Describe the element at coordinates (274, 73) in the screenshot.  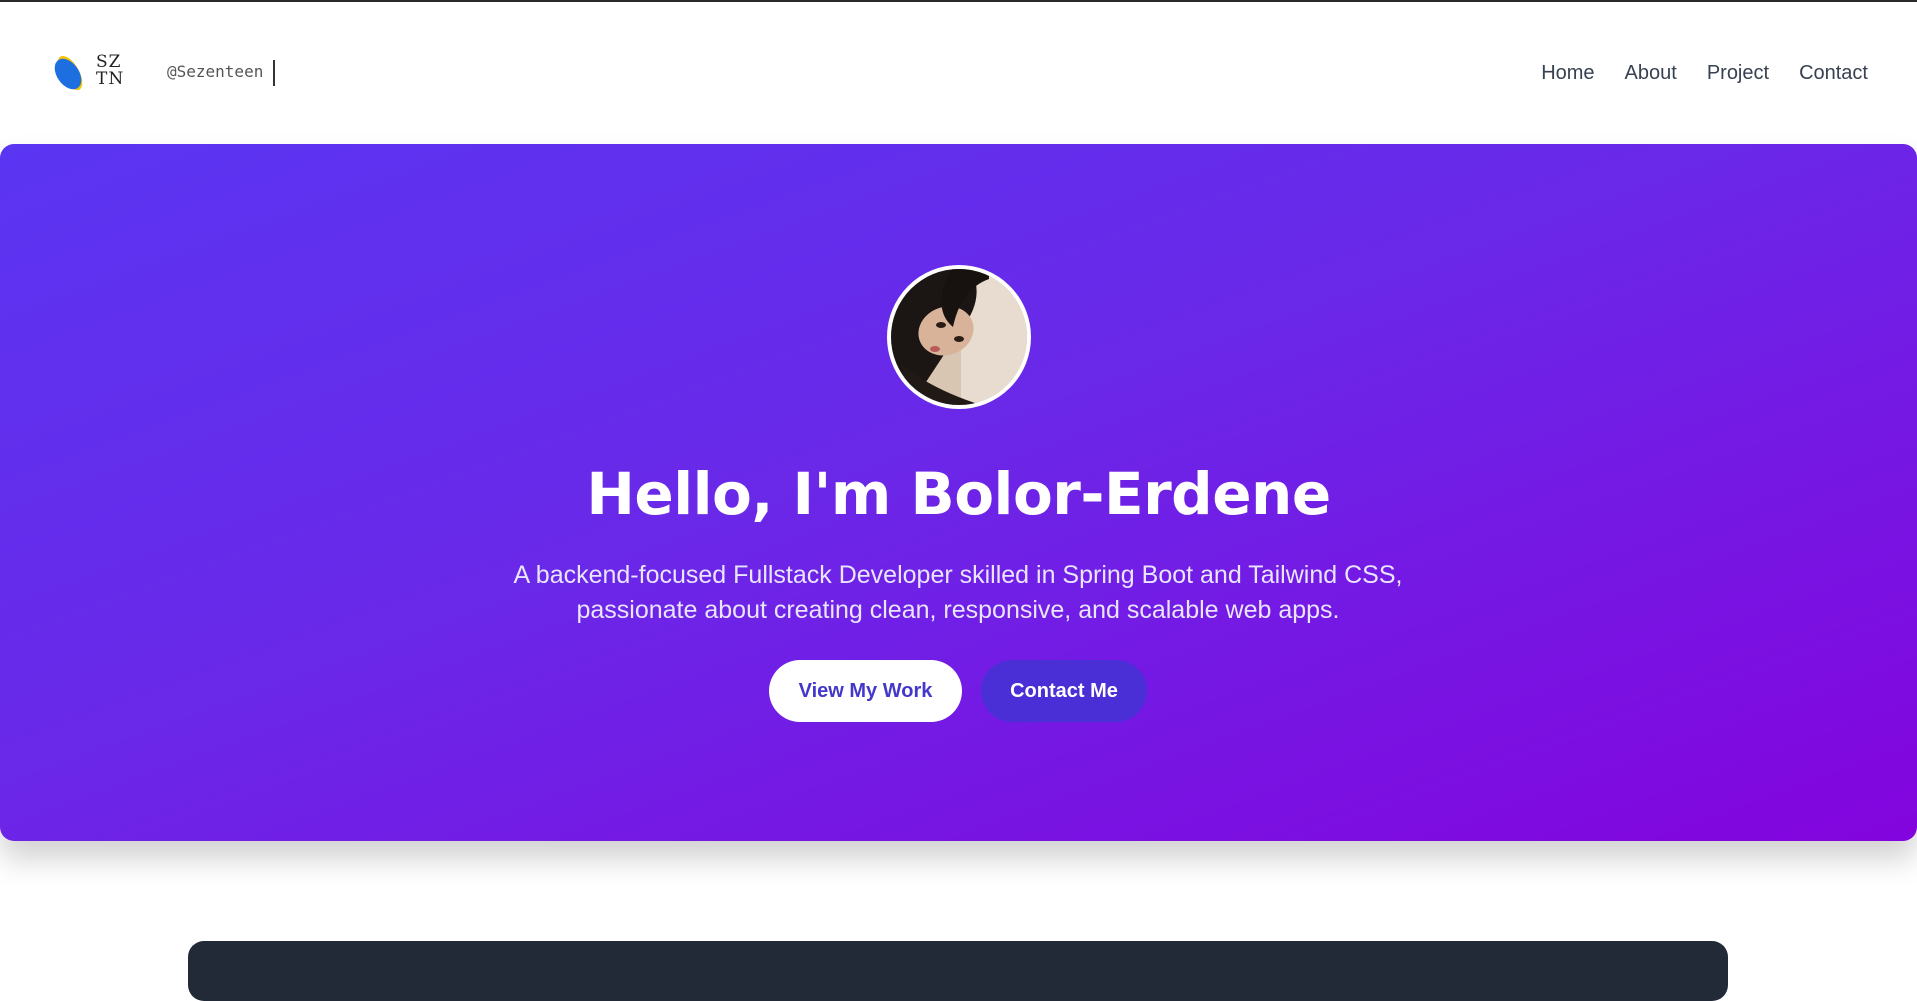
I see `typing-cursor` at that location.